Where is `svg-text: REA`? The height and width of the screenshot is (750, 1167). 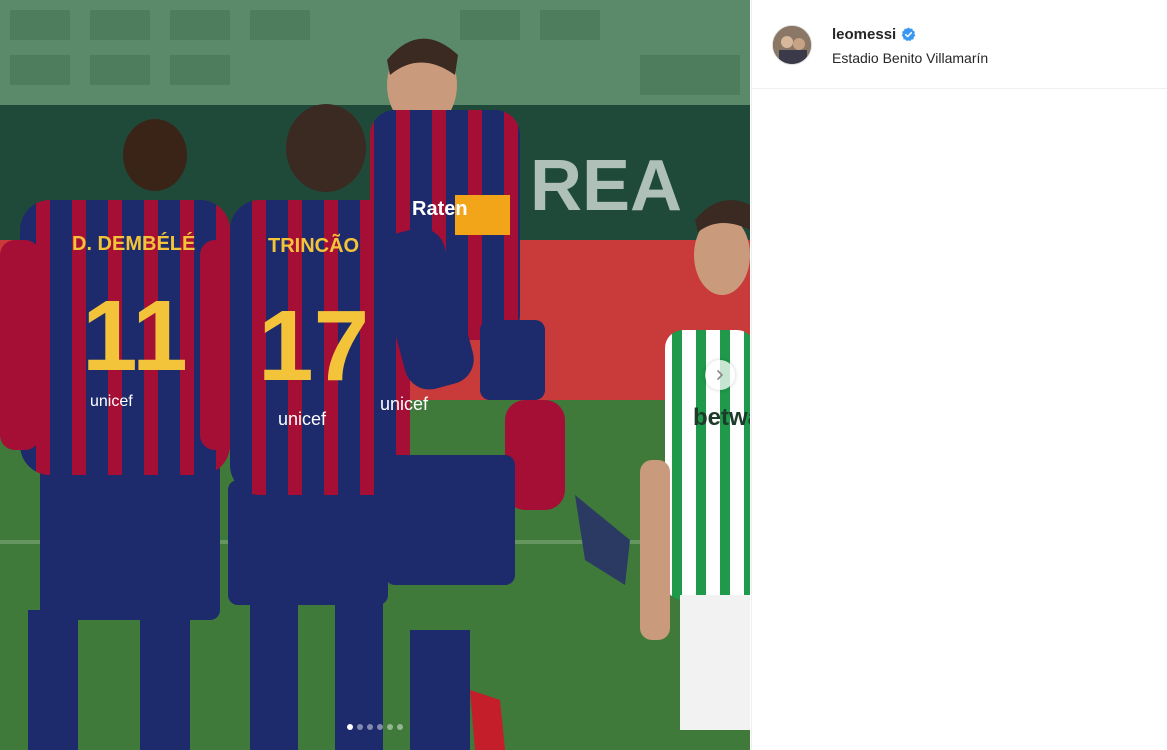 svg-text: REA is located at coordinates (606, 186).